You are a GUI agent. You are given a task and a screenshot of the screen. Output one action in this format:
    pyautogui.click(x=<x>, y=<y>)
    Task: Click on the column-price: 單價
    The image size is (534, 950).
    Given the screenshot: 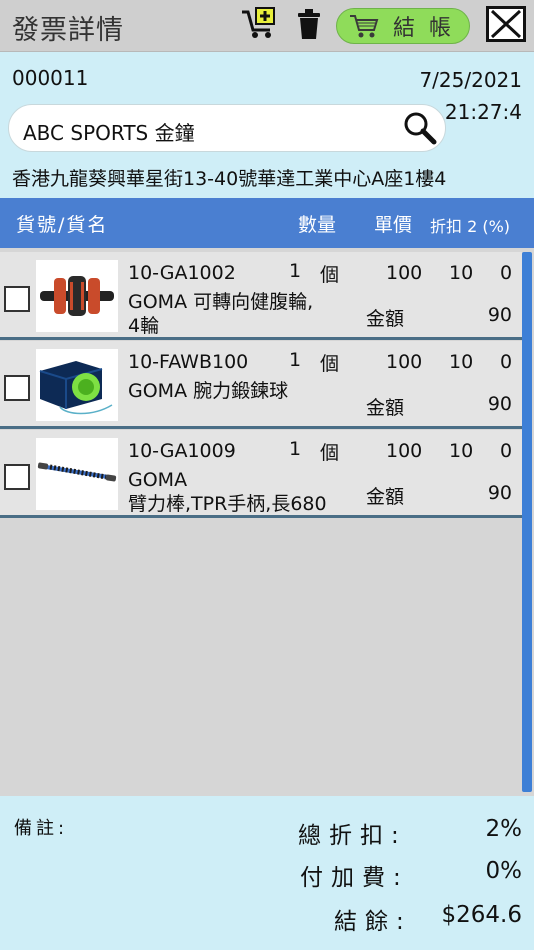 What is the action you would take?
    pyautogui.click(x=393, y=225)
    